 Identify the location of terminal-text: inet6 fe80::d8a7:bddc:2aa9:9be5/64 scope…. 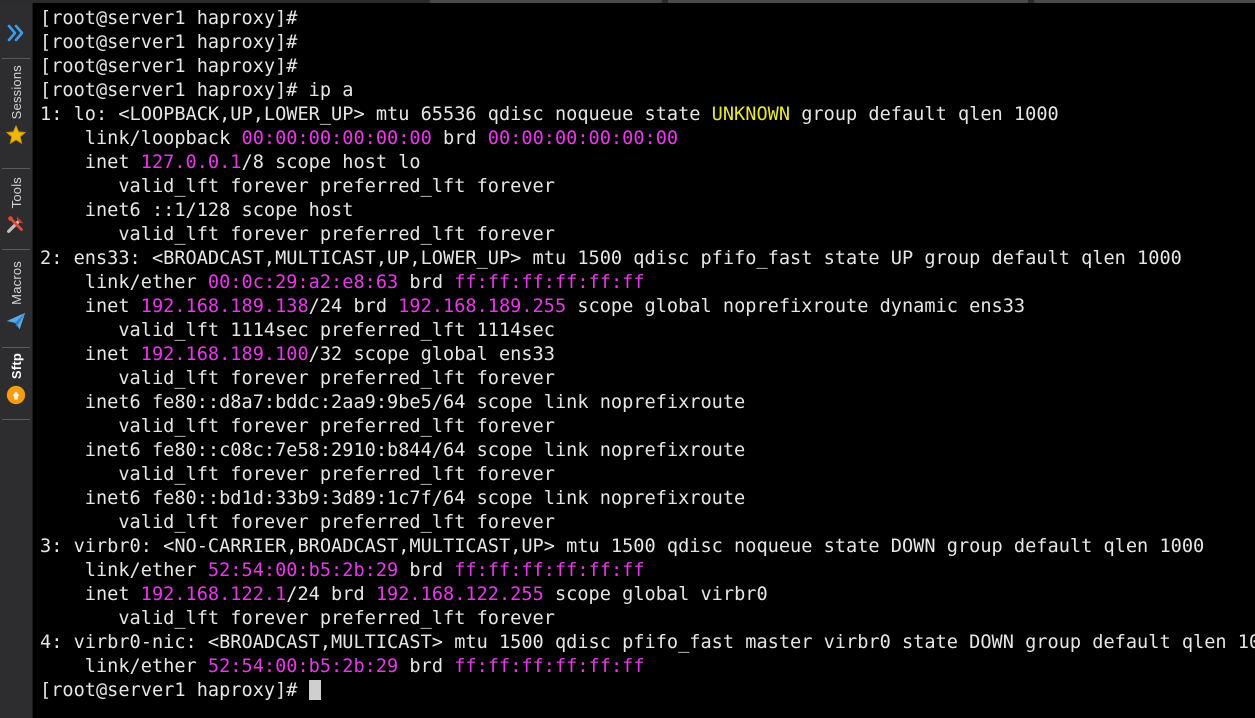
(393, 402).